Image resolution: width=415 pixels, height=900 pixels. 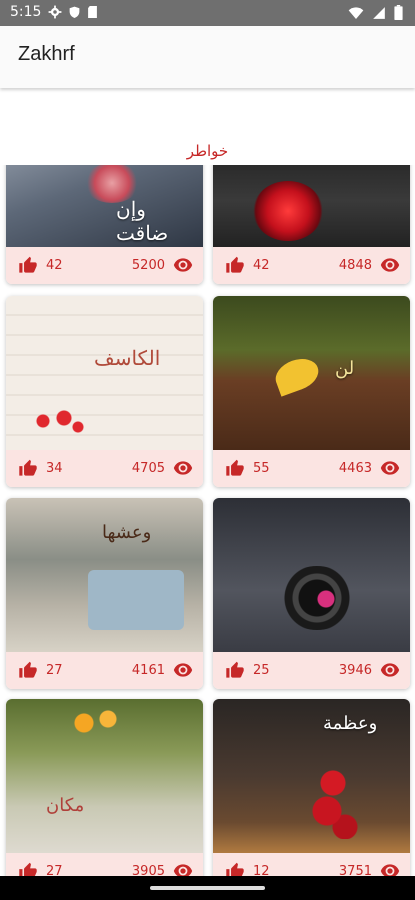 What do you see at coordinates (46, 54) in the screenshot?
I see `app-title: Zakhrf` at bounding box center [46, 54].